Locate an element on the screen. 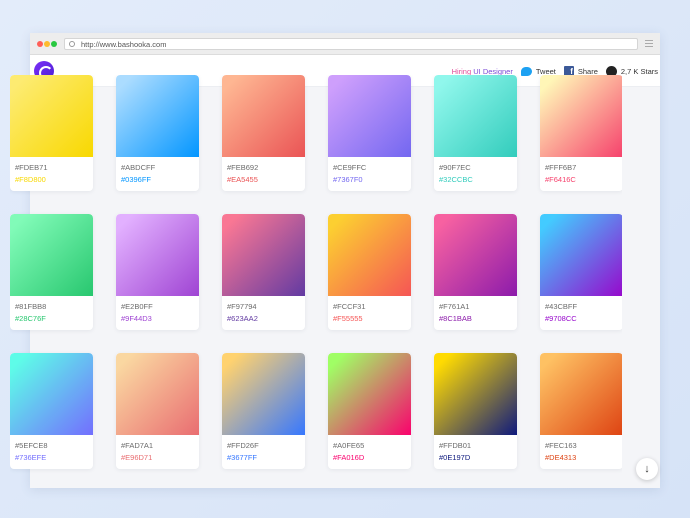  gradient-codes: #FFF6B7 #F6416C is located at coordinates (581, 171).